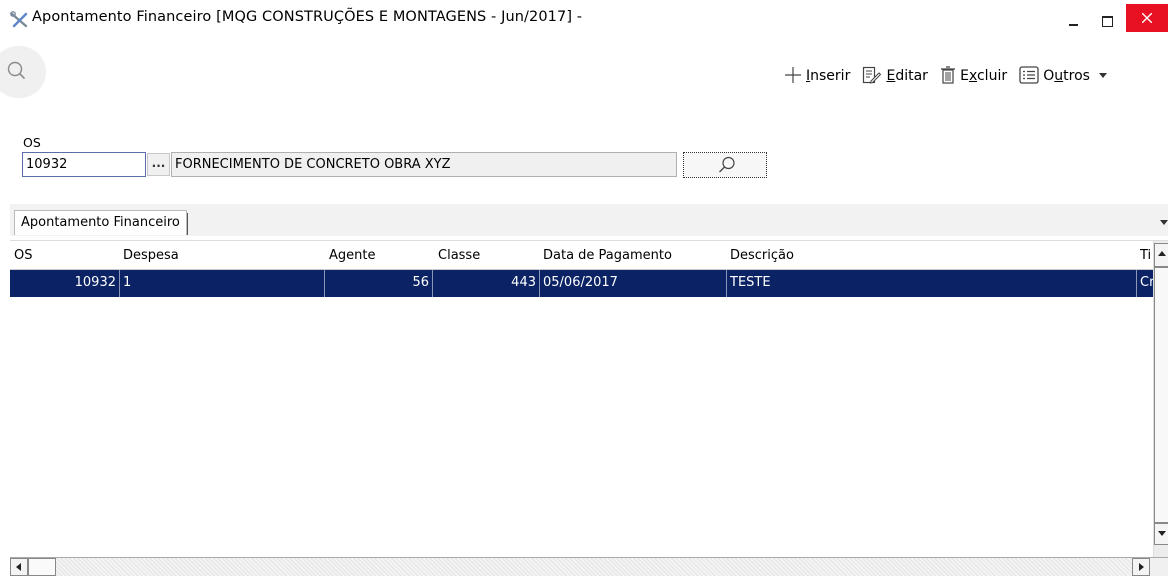 The image size is (1168, 576). What do you see at coordinates (891, 76) in the screenshot?
I see `edit-label-access-key: E` at bounding box center [891, 76].